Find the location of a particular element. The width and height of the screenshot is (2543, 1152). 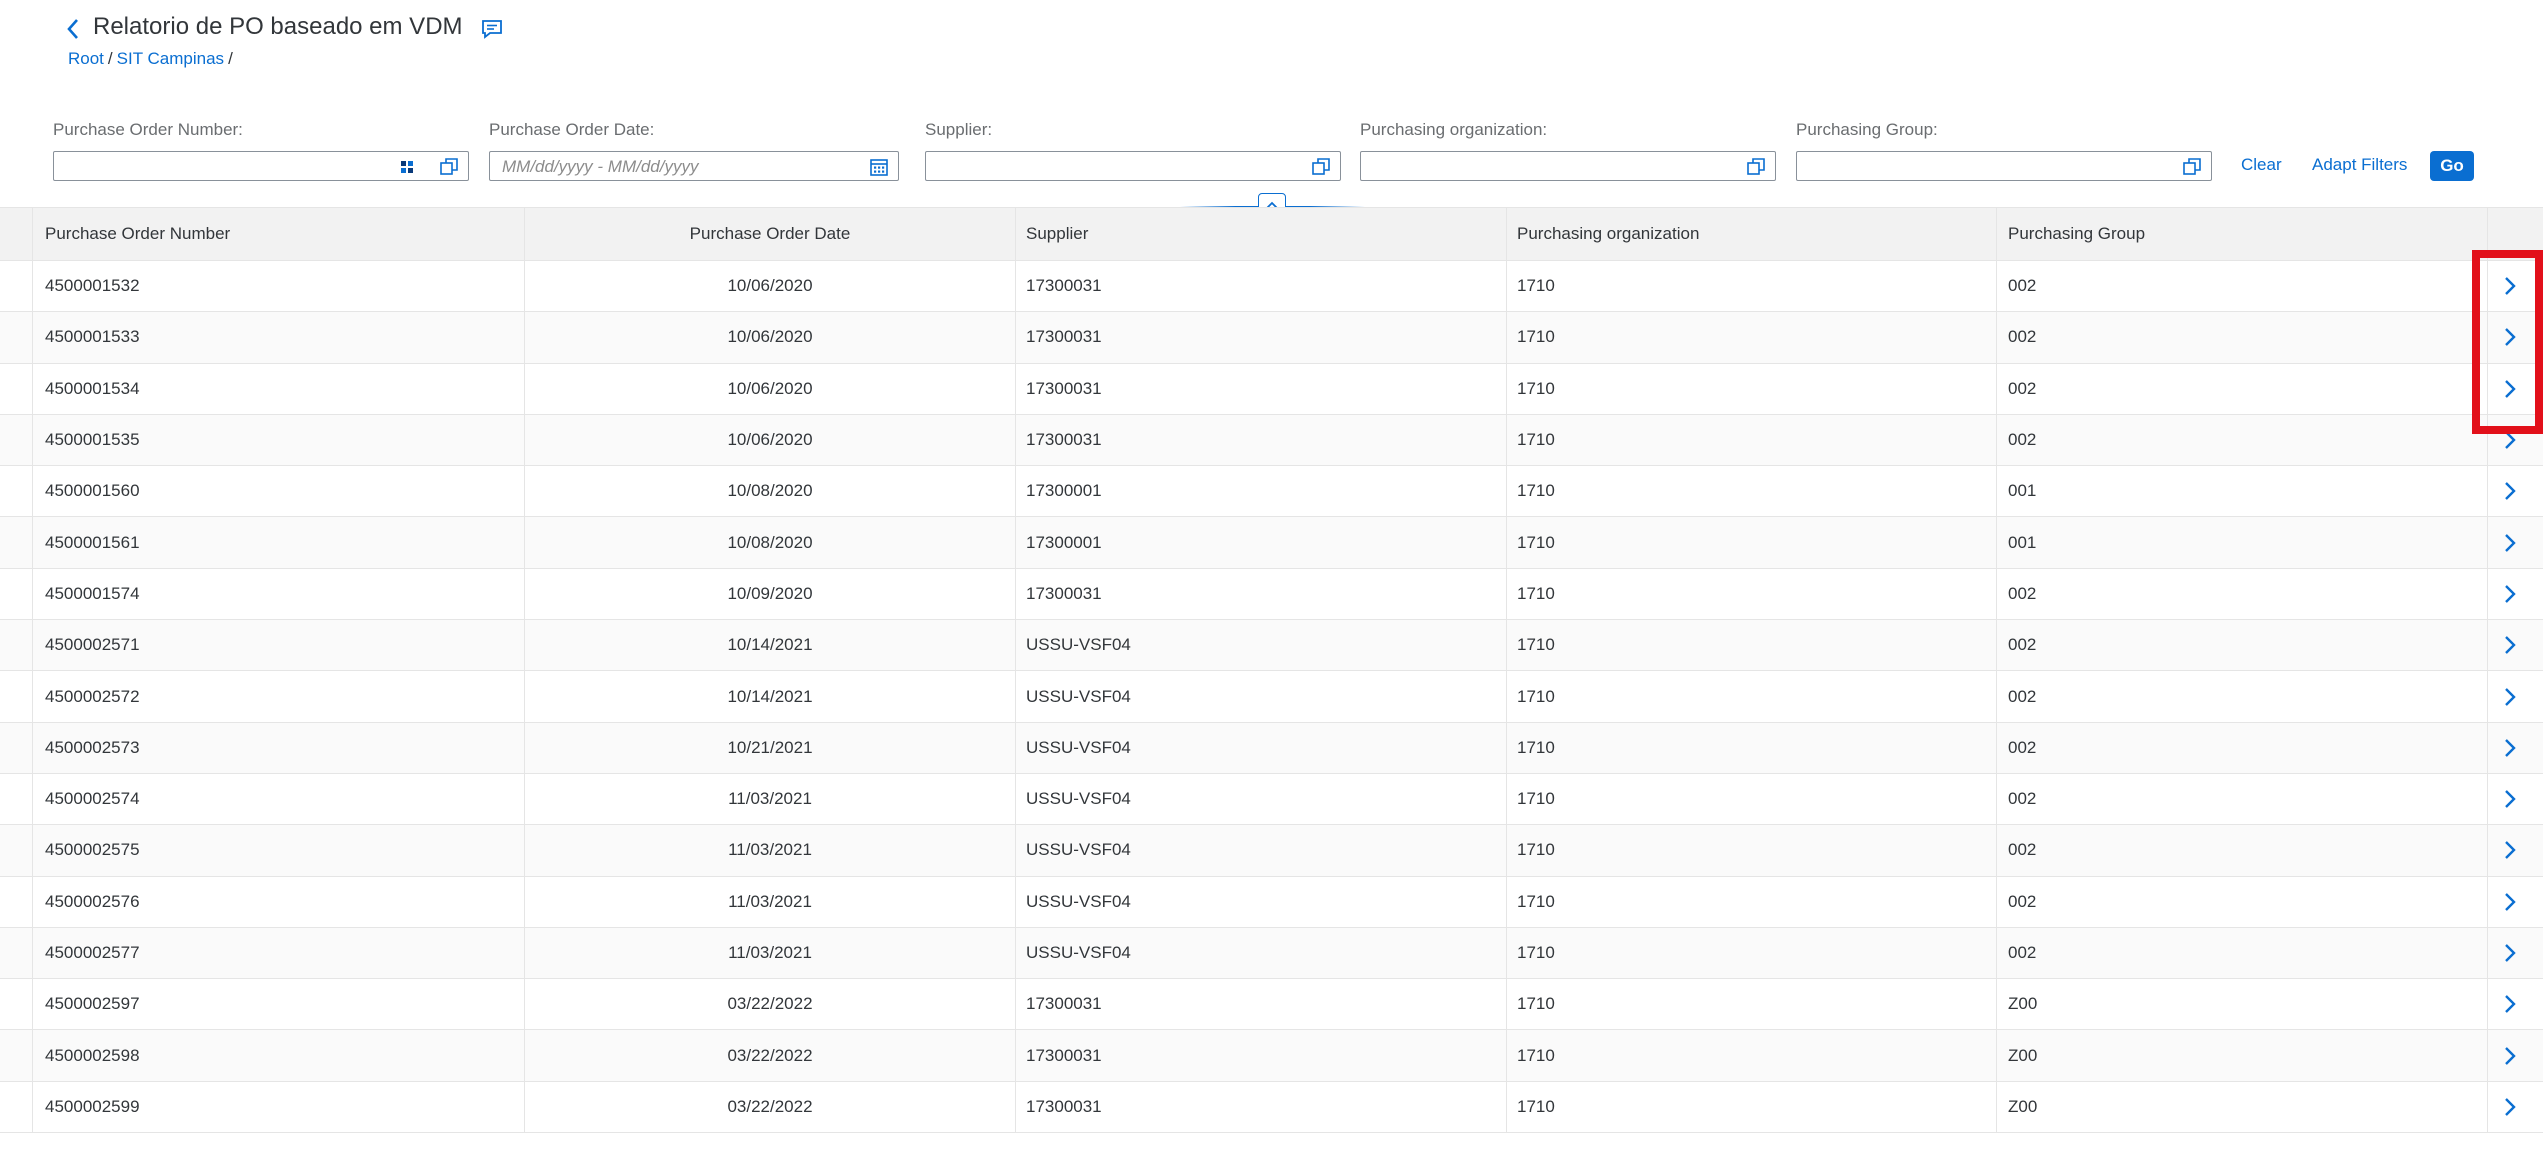

purchasing-org-field is located at coordinates (1568, 166).